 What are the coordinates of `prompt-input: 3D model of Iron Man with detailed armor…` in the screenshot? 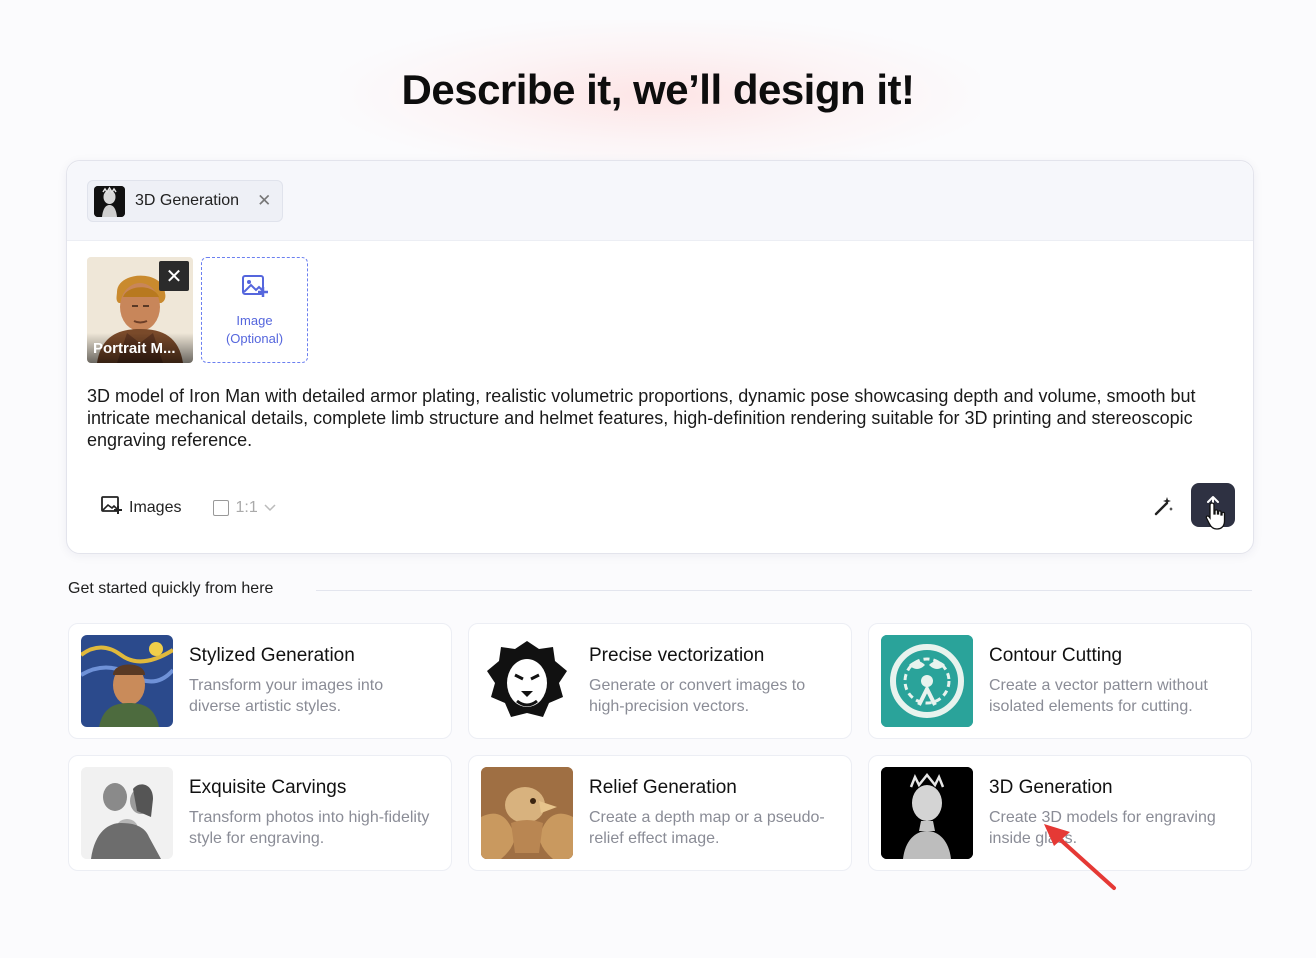 It's located at (662, 418).